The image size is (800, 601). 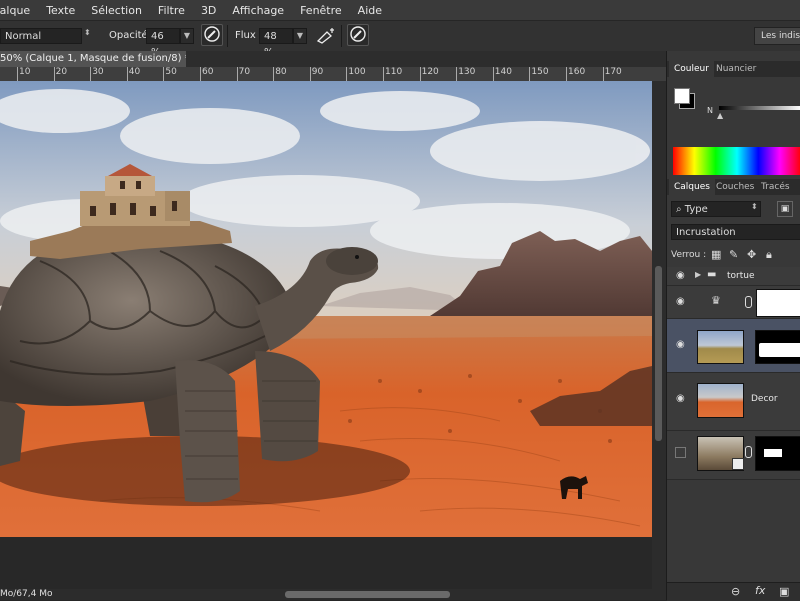 I want to click on layer-name: tortue, so click(x=741, y=276).